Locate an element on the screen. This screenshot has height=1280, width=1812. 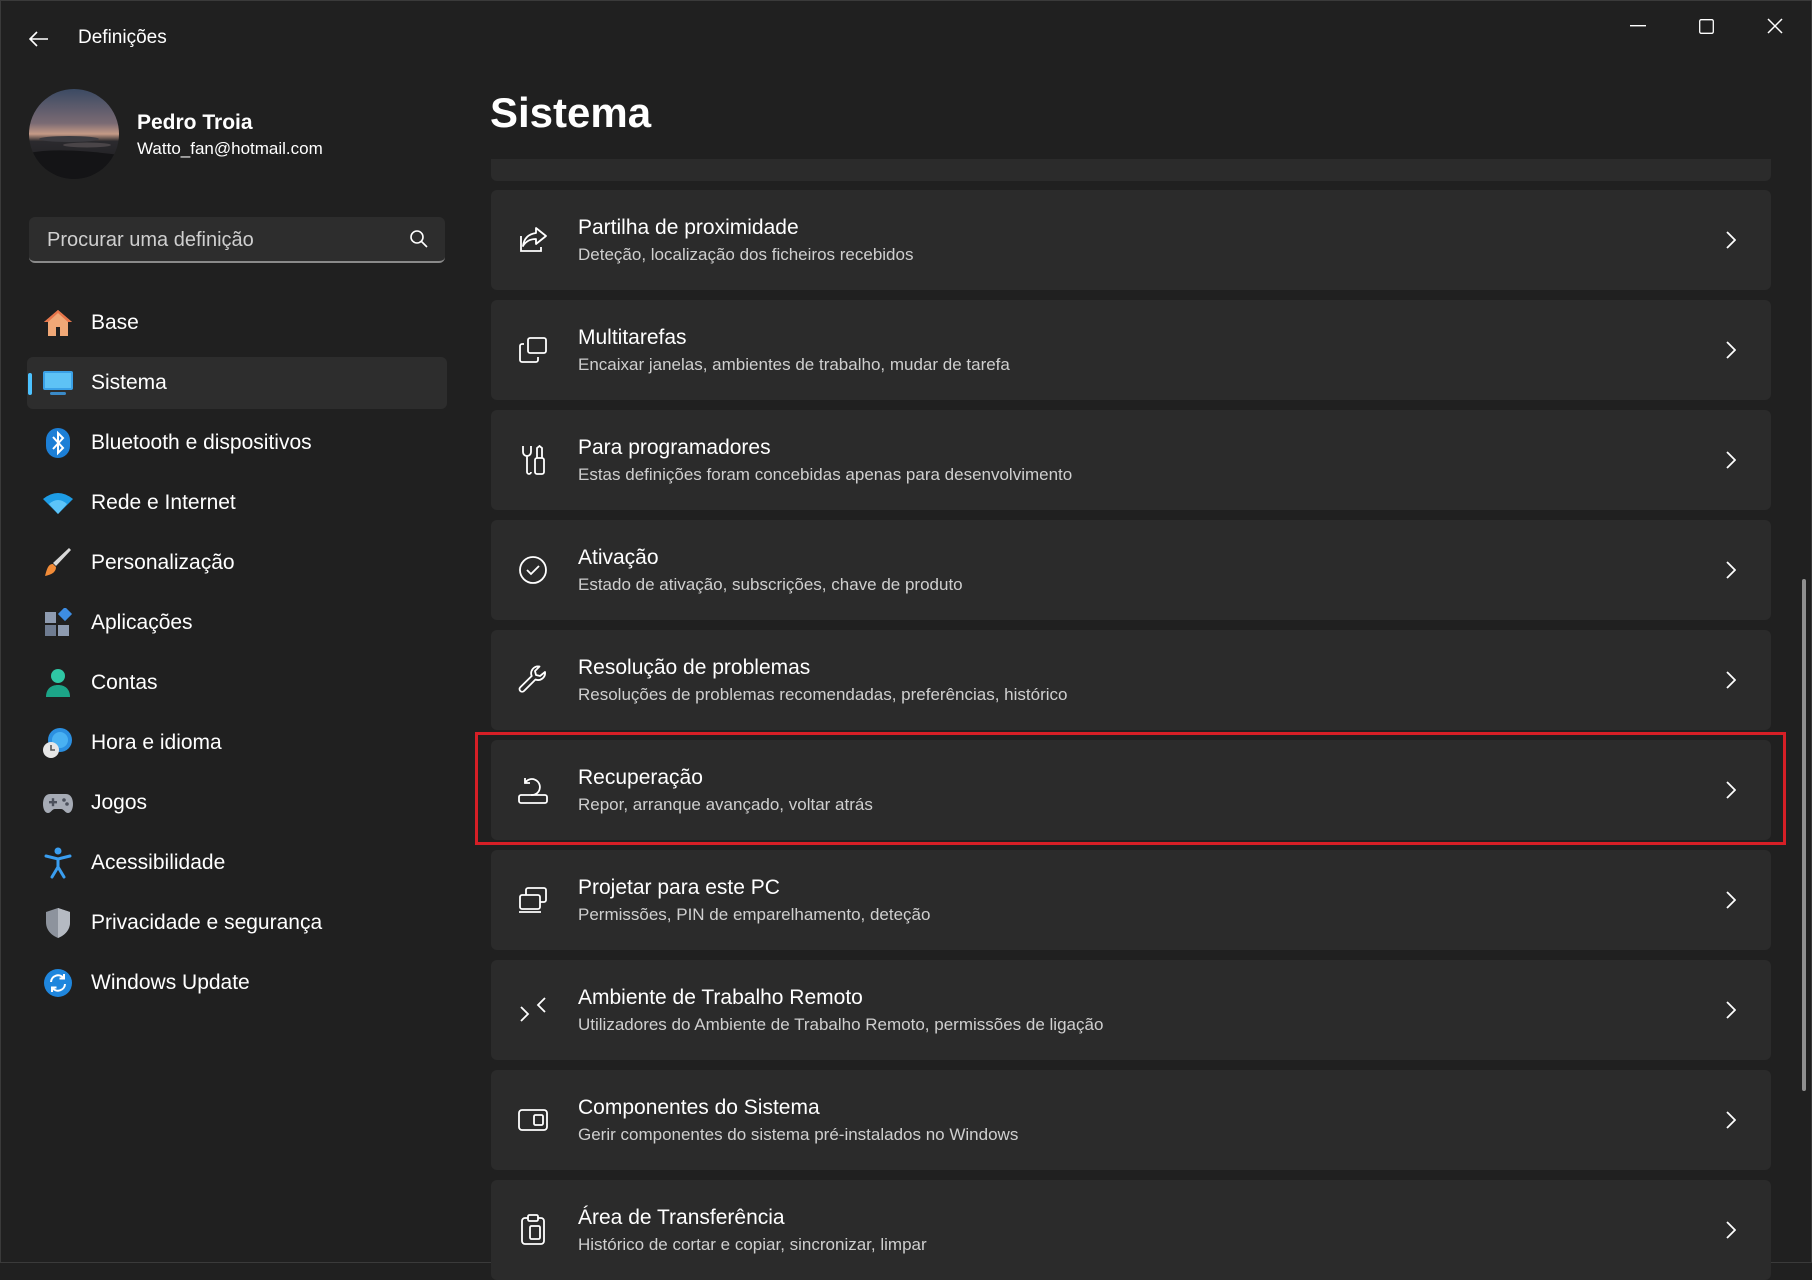
multitask-icon is located at coordinates (533, 350).